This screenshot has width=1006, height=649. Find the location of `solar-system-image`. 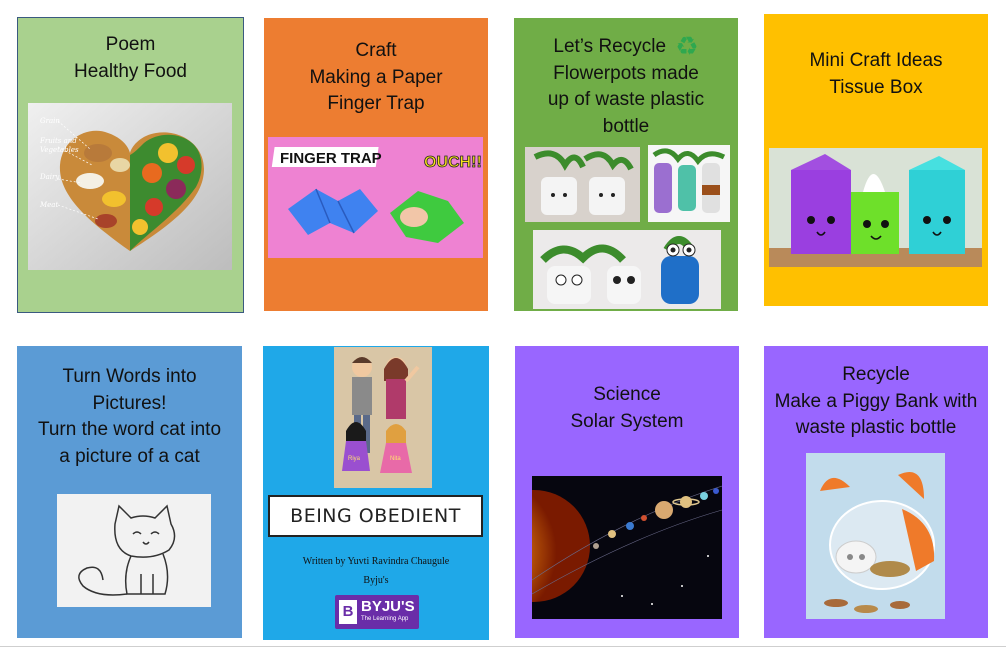

solar-system-image is located at coordinates (627, 547).